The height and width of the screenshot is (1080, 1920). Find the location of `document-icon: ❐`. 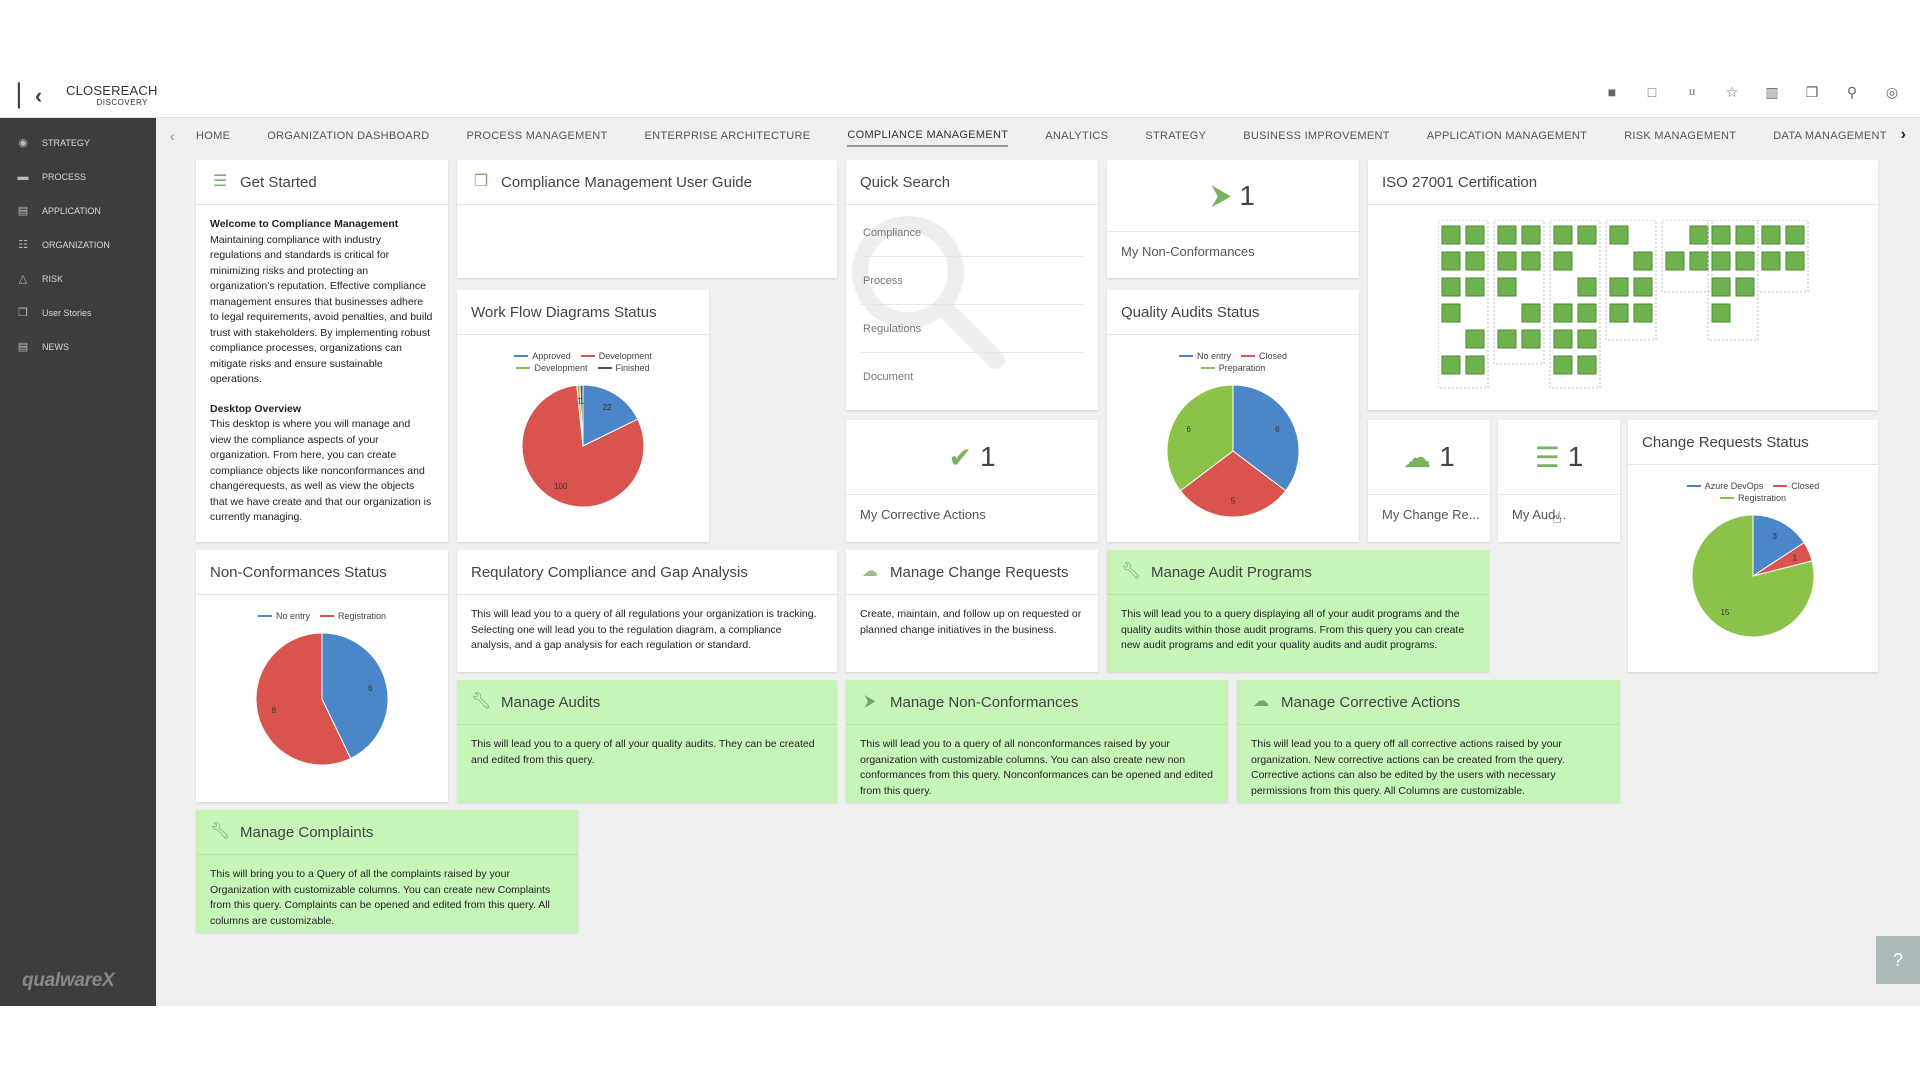

document-icon: ❐ is located at coordinates (481, 181).